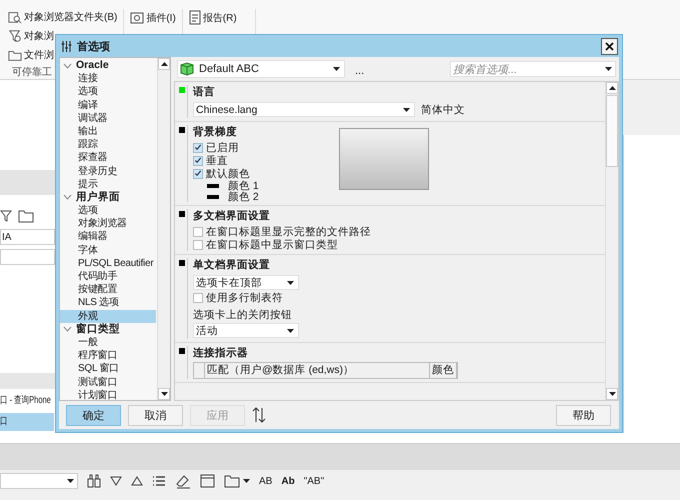 Image resolution: width=680 pixels, height=500 pixels. Describe the element at coordinates (194, 17) in the screenshot. I see `report-icon` at that location.